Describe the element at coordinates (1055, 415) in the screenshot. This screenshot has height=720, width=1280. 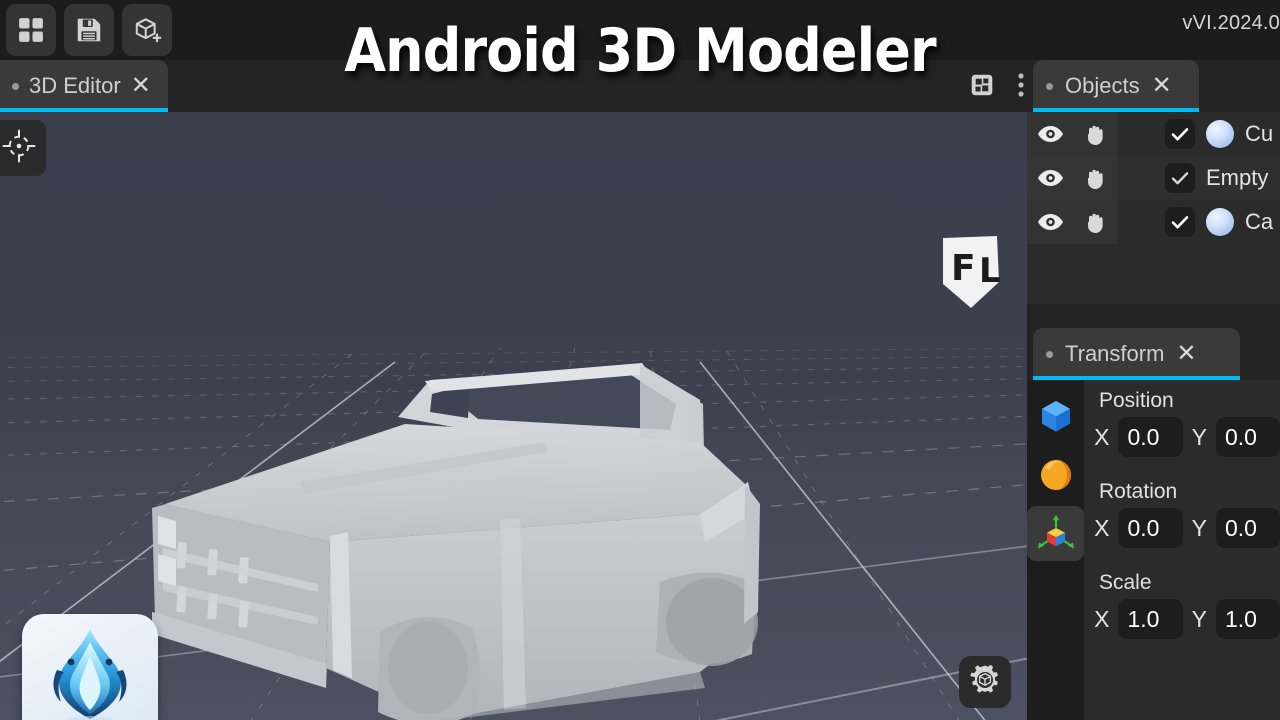
I see `mesh-cube-icon` at that location.